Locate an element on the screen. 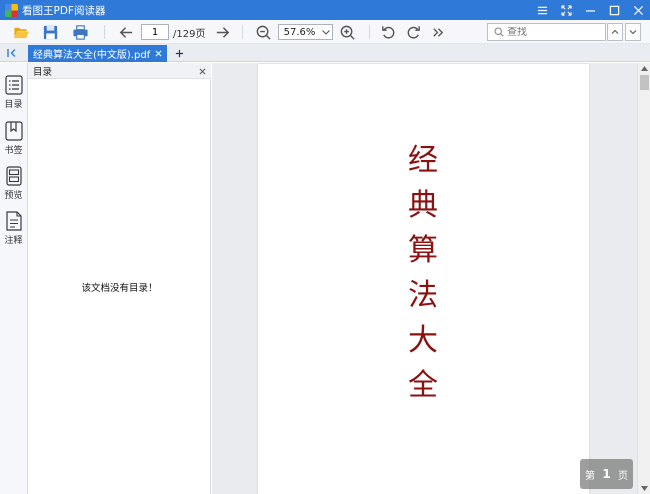 The width and height of the screenshot is (650, 494). open-file-button is located at coordinates (21, 32).